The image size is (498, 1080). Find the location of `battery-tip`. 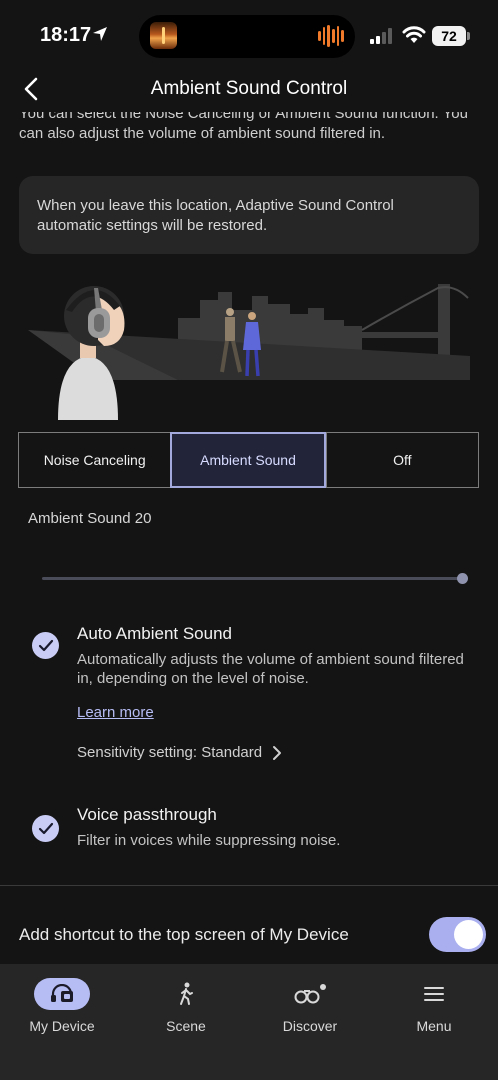

battery-tip is located at coordinates (468, 36).